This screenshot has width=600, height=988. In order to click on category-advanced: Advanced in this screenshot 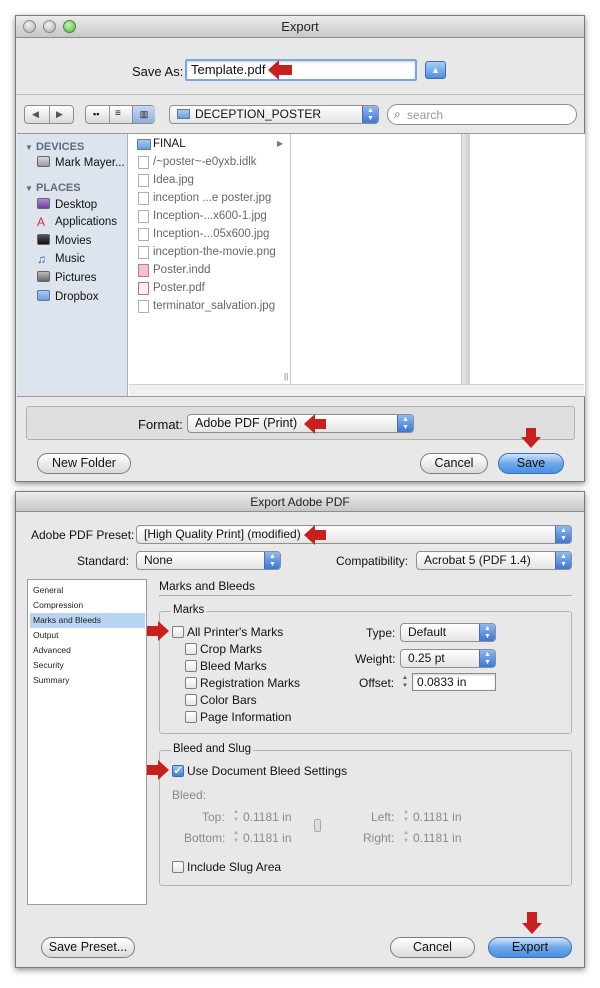, I will do `click(87, 650)`.